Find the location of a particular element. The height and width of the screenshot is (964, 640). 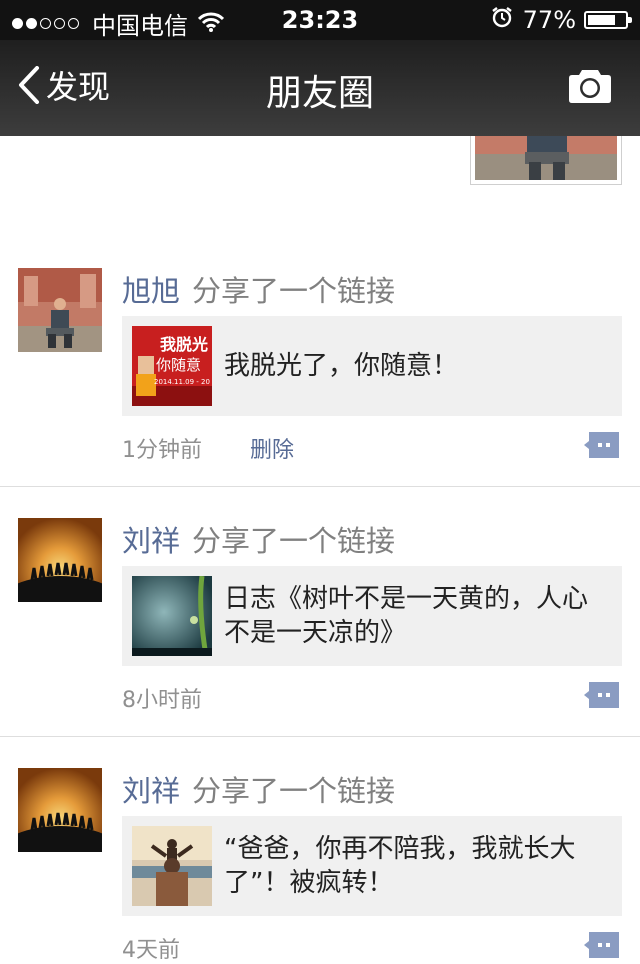

delete-button: 删除 is located at coordinates (272, 448).